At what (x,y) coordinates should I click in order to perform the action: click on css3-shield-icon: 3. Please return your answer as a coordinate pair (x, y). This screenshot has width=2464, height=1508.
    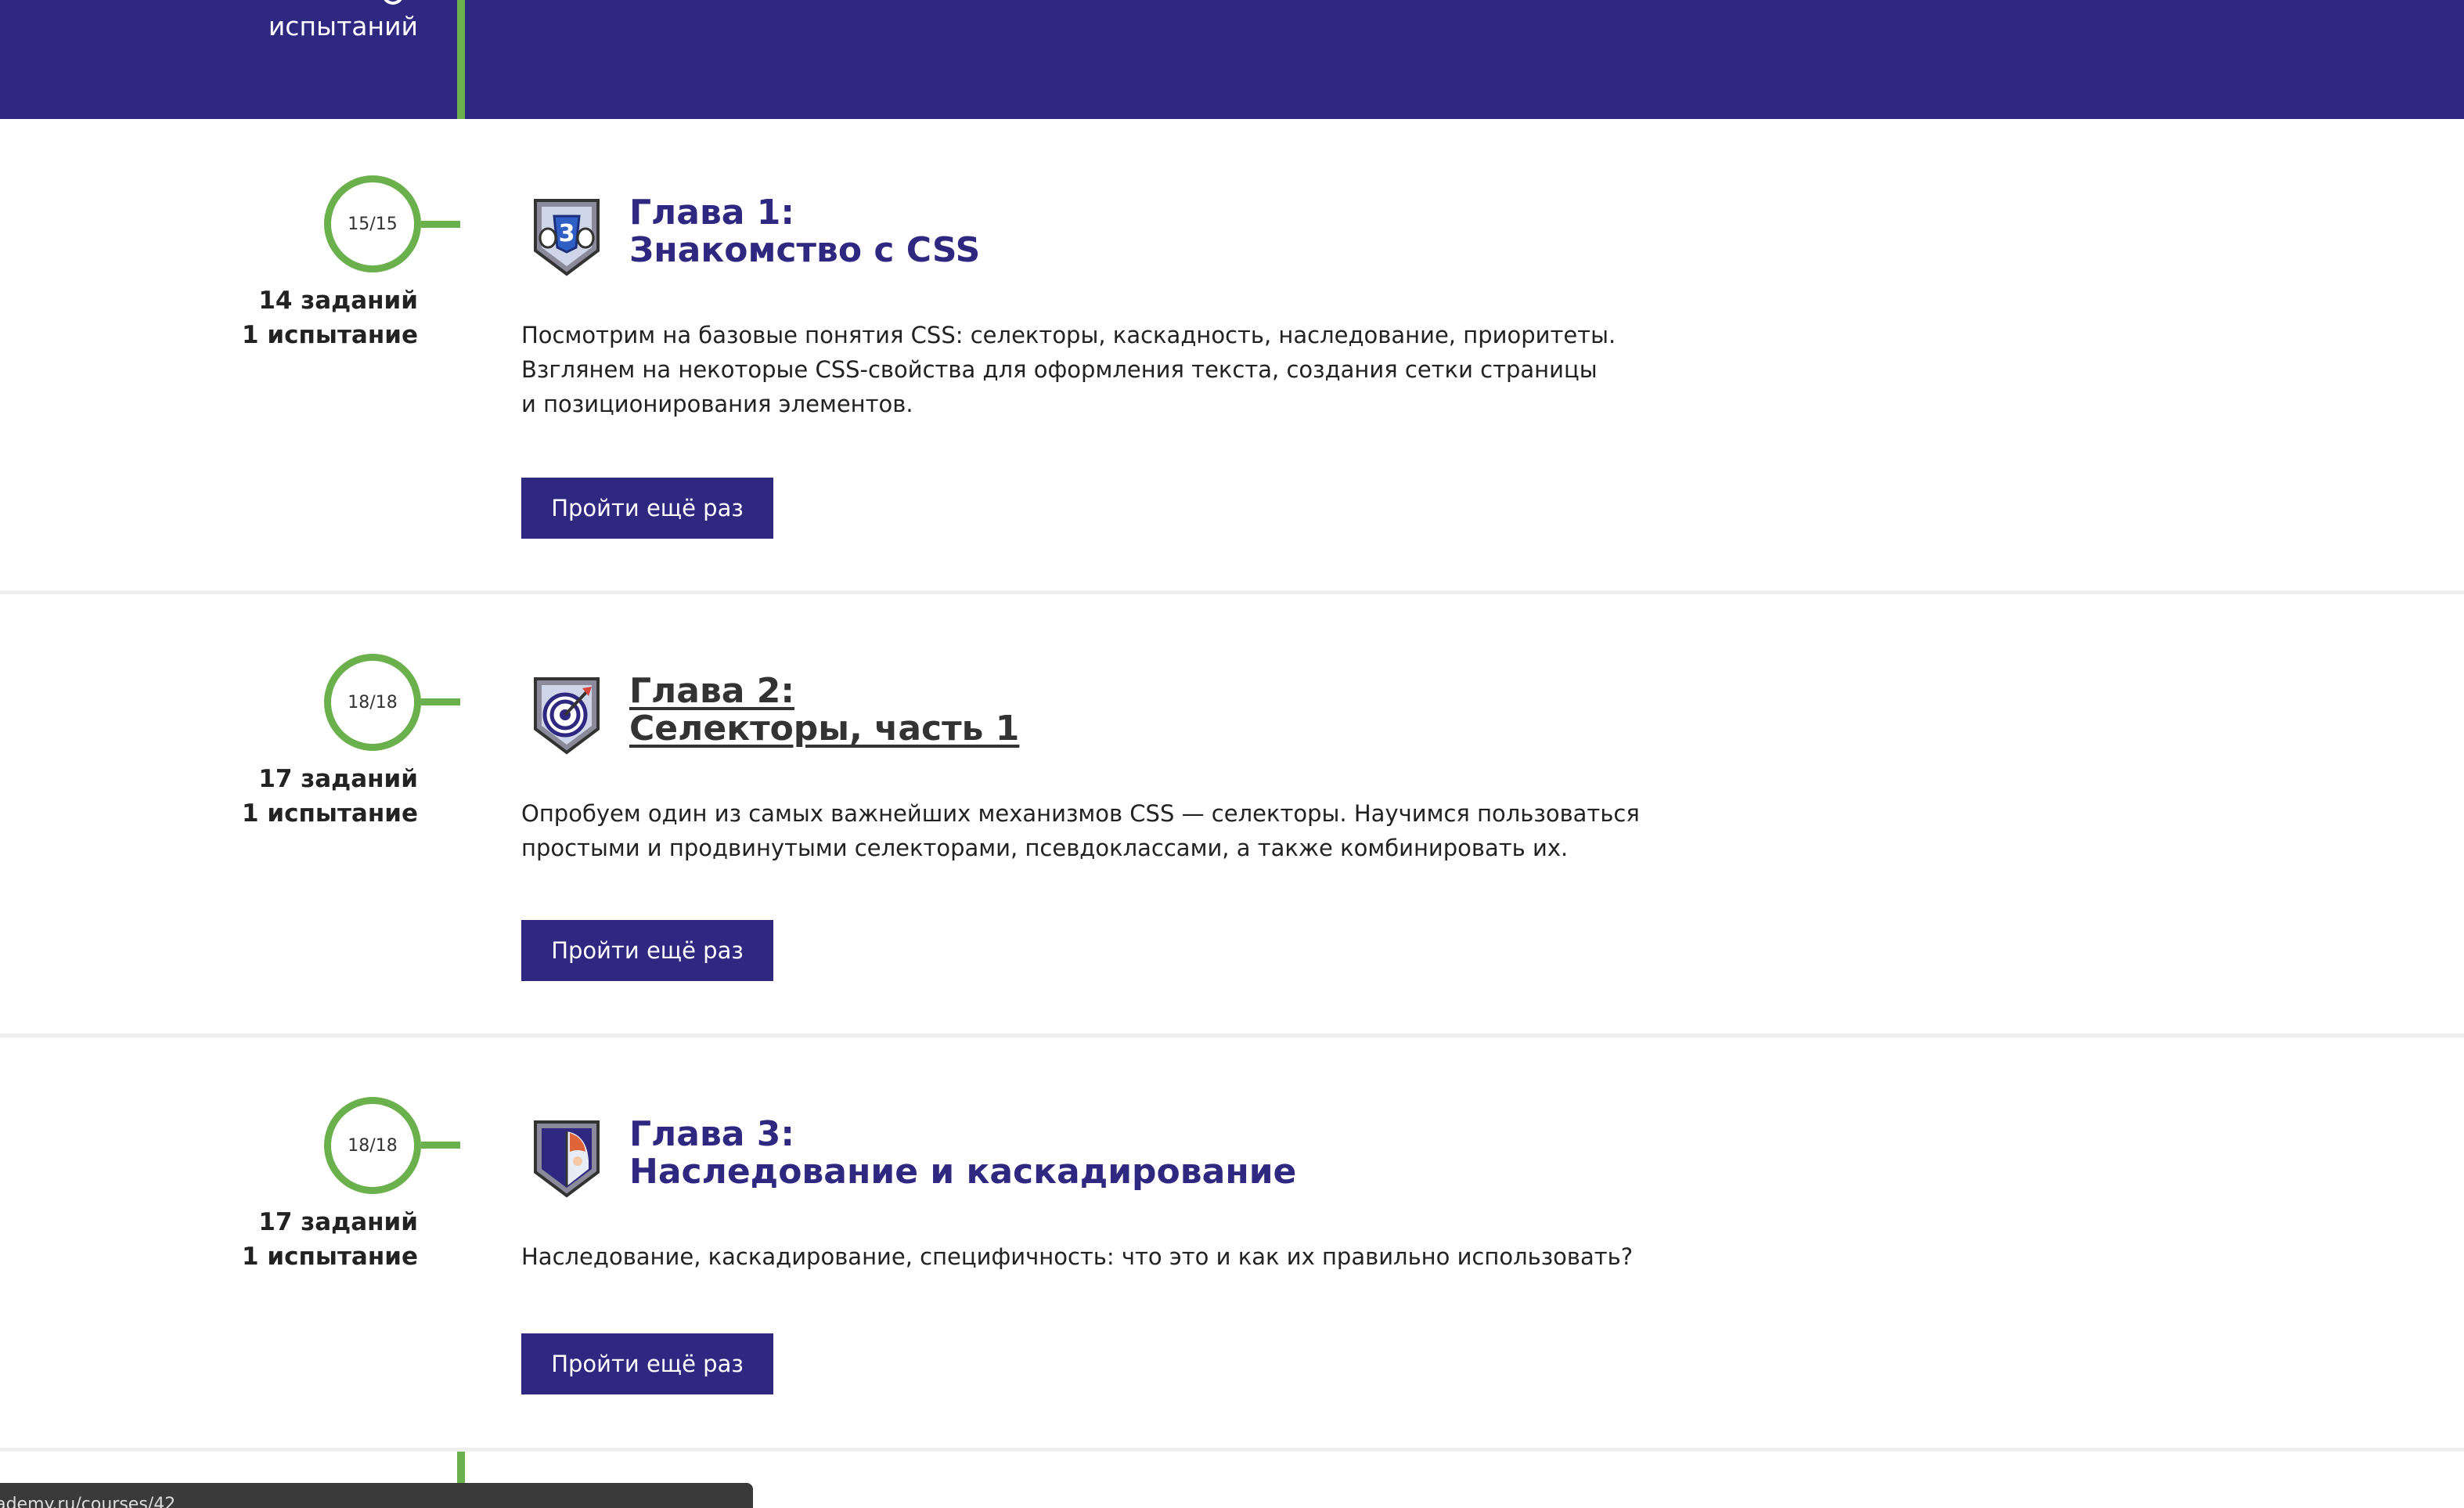
    Looking at the image, I should click on (567, 237).